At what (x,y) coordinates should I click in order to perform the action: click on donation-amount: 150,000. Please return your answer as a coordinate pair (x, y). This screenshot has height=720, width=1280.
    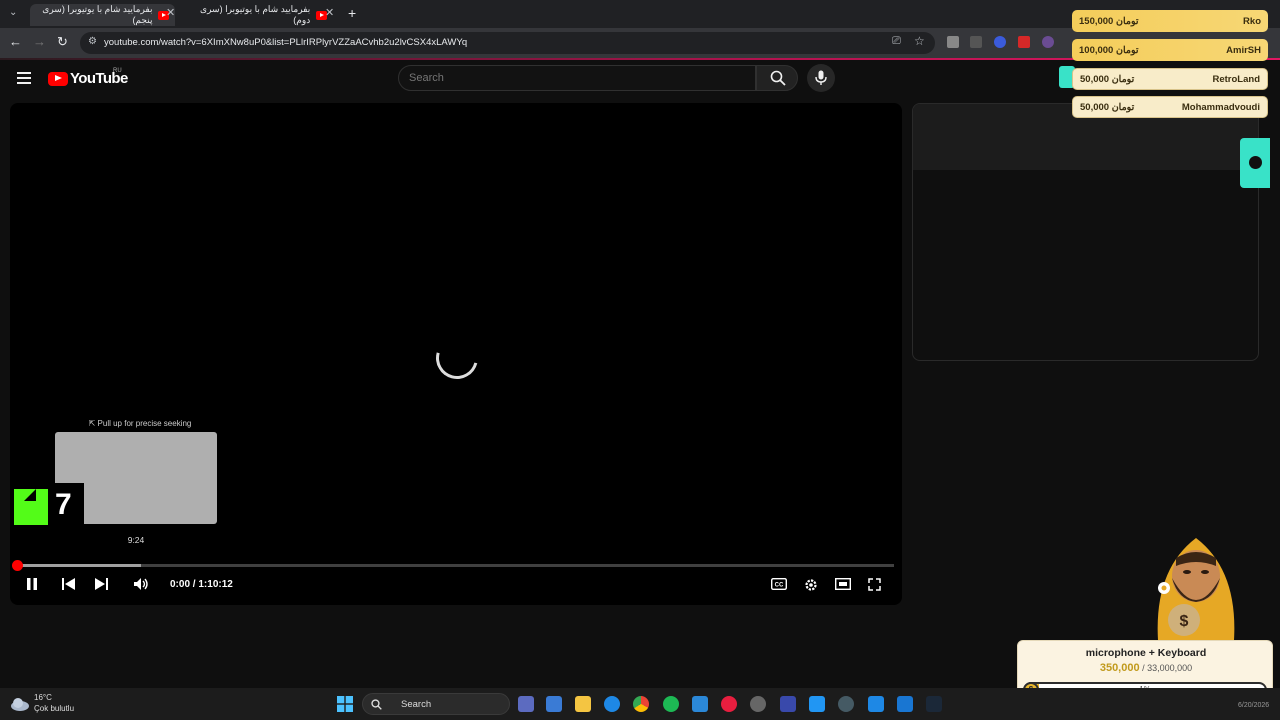
    Looking at the image, I should click on (1096, 21).